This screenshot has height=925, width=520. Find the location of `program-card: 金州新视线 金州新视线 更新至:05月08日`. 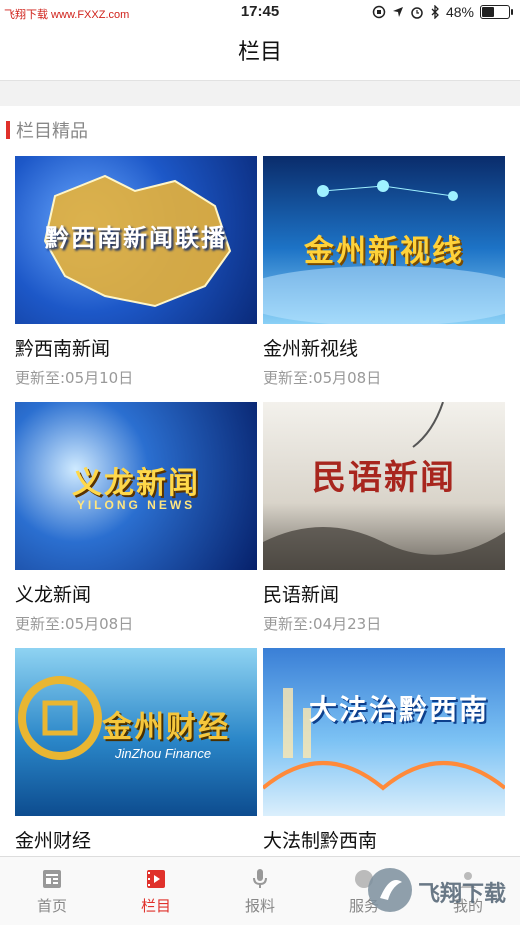

program-card: 金州新视线 金州新视线 更新至:05月08日 is located at coordinates (384, 272).